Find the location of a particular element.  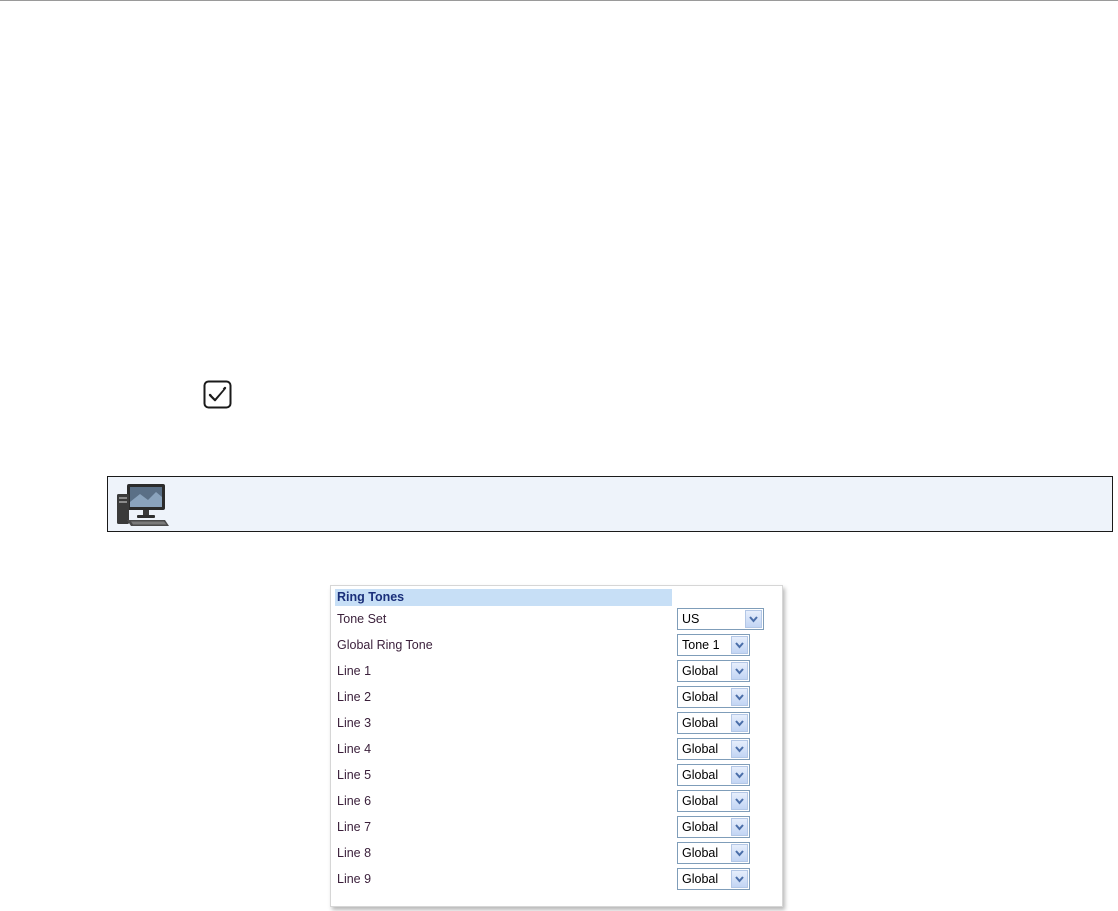

line-6-select: Global is located at coordinates (713, 801).